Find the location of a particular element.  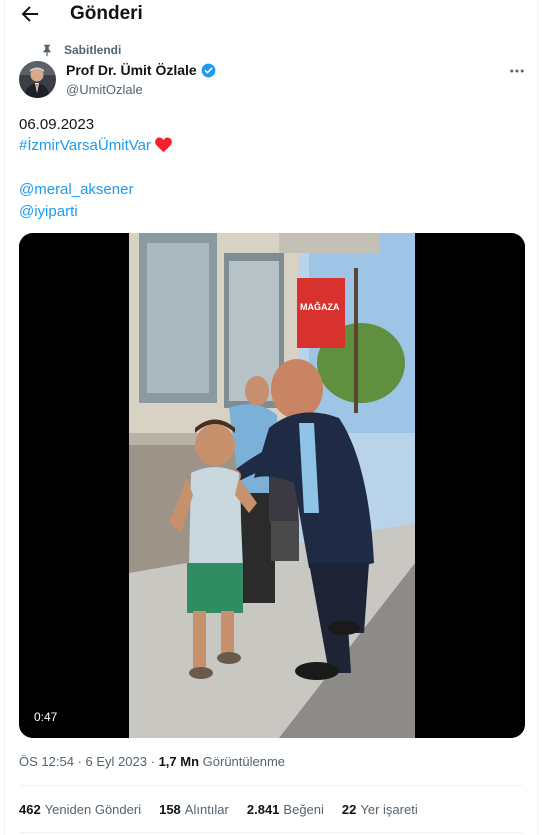

likes-label: Beğeni is located at coordinates (303, 809).